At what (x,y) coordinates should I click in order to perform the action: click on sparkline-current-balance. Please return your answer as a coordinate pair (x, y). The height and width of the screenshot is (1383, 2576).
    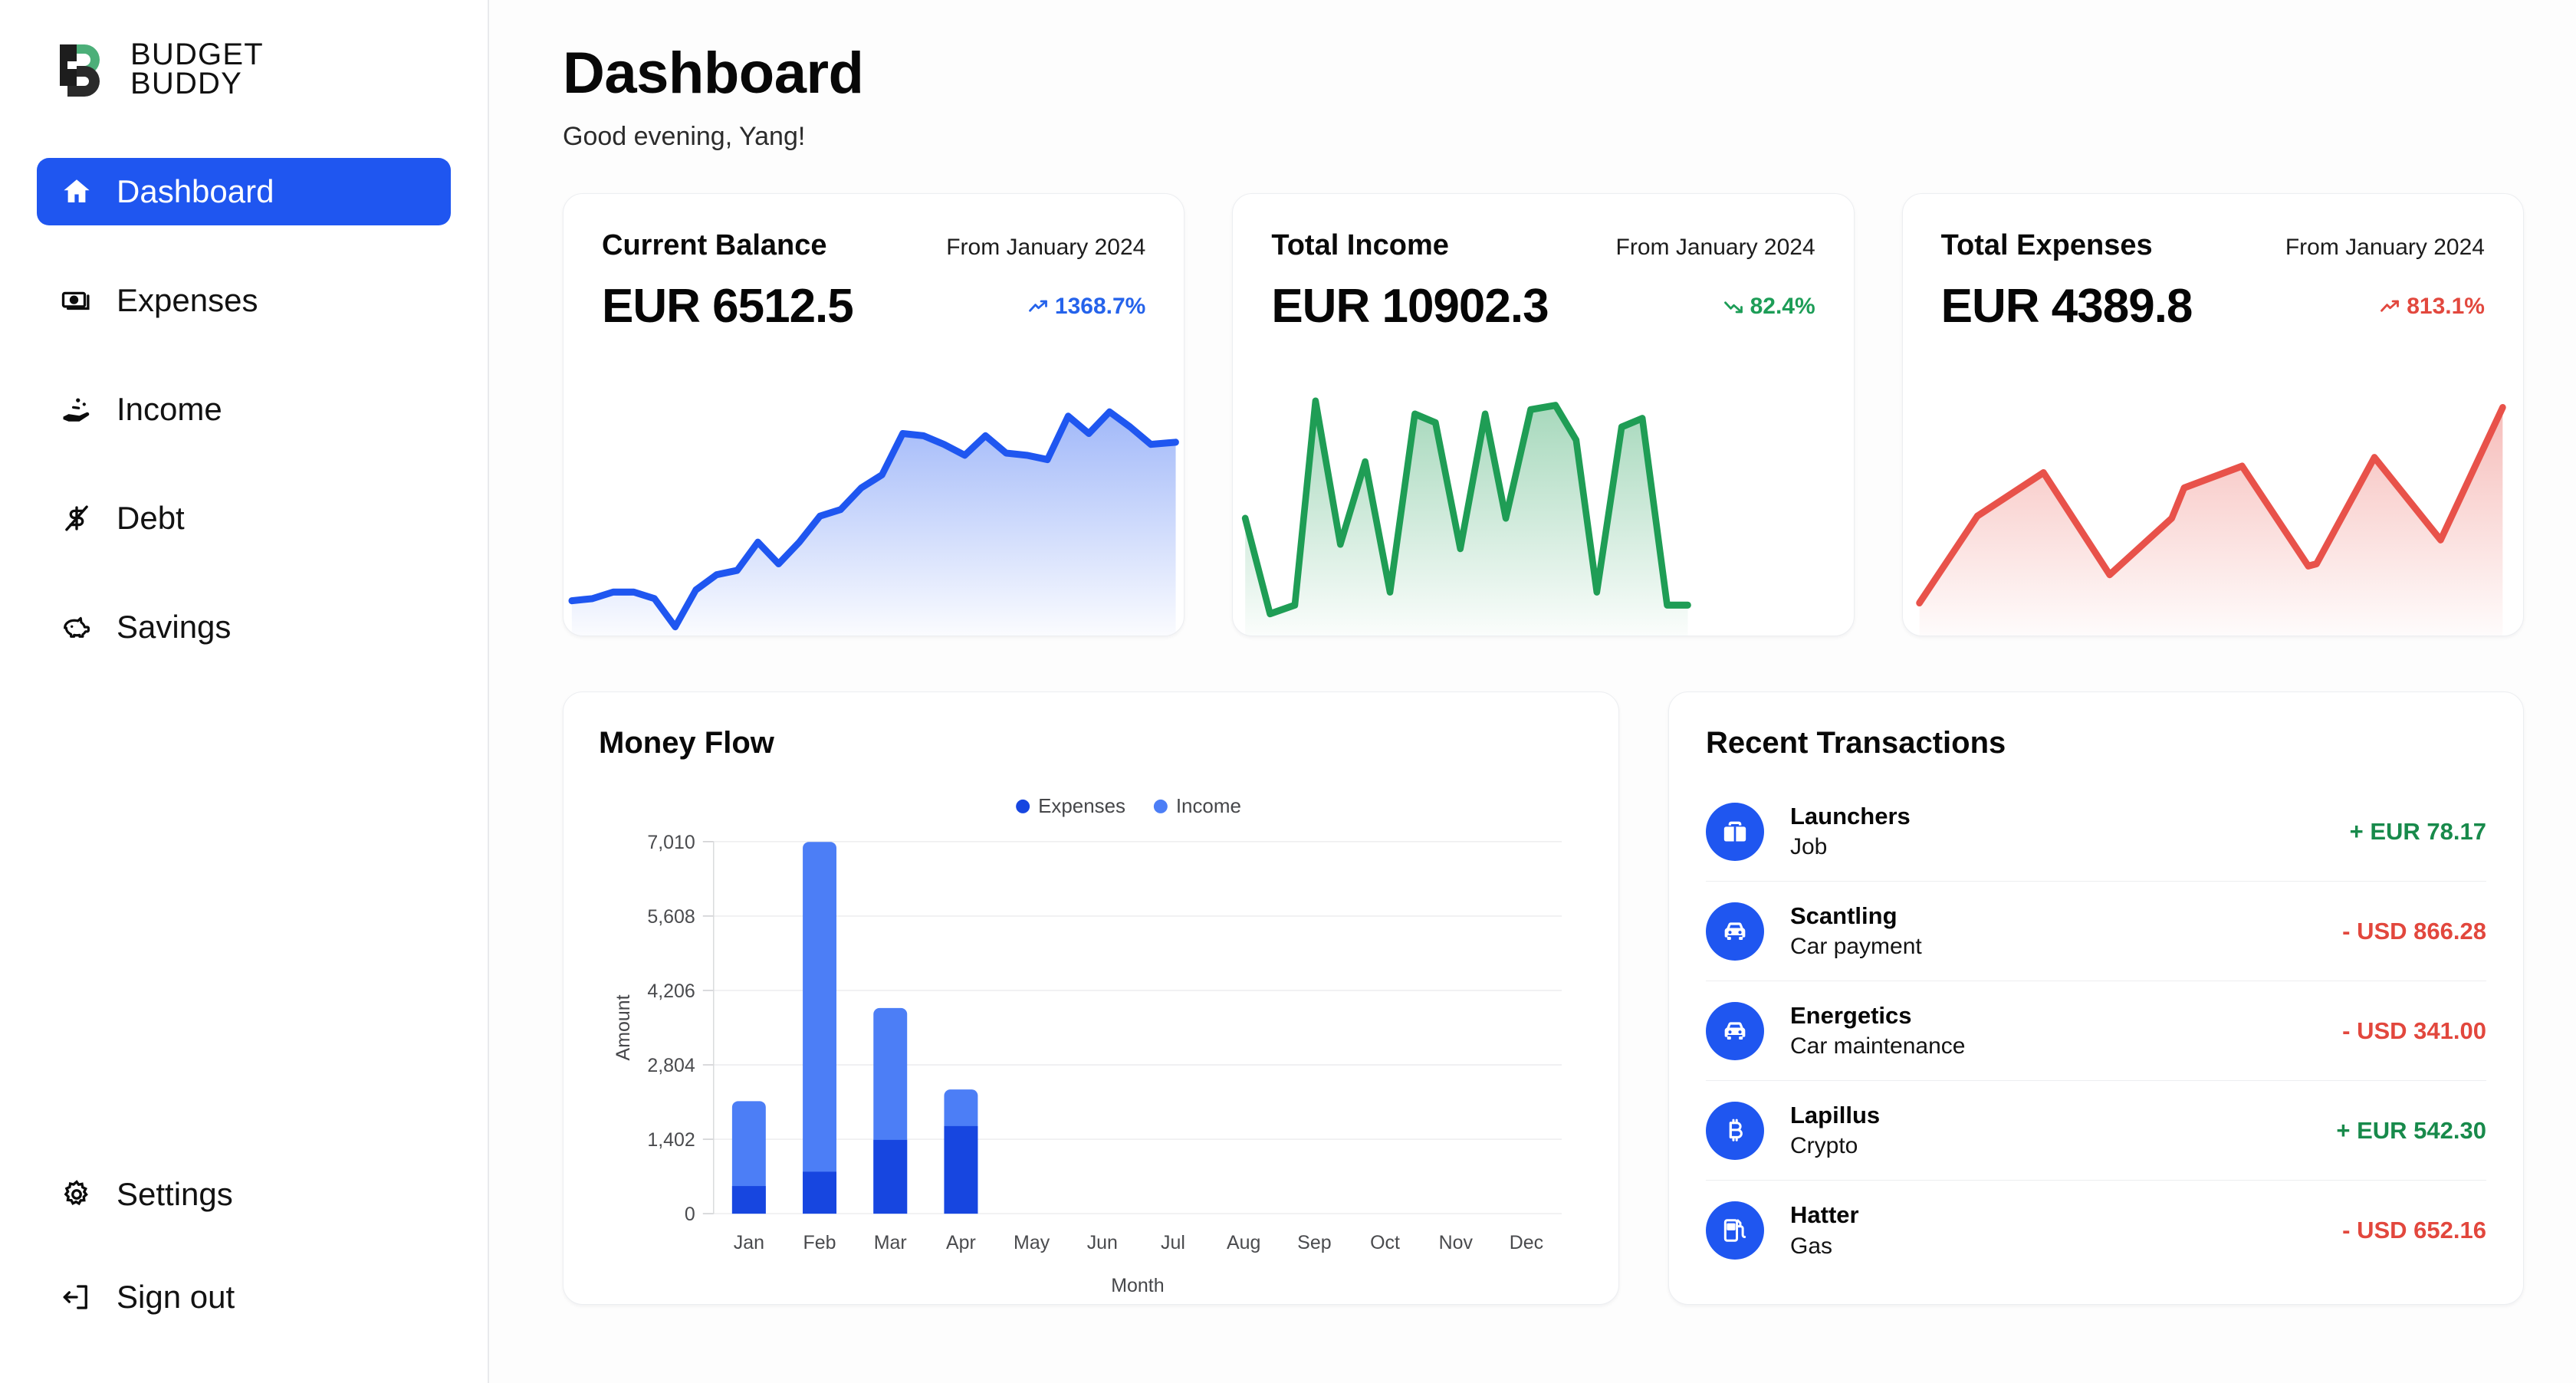
    Looking at the image, I should click on (874, 506).